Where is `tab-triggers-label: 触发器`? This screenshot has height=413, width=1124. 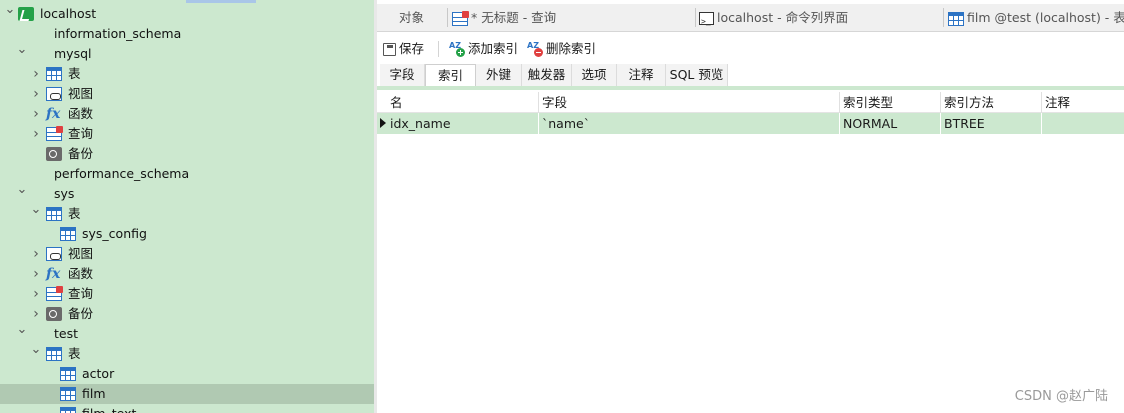
tab-triggers-label: 触发器 is located at coordinates (546, 74).